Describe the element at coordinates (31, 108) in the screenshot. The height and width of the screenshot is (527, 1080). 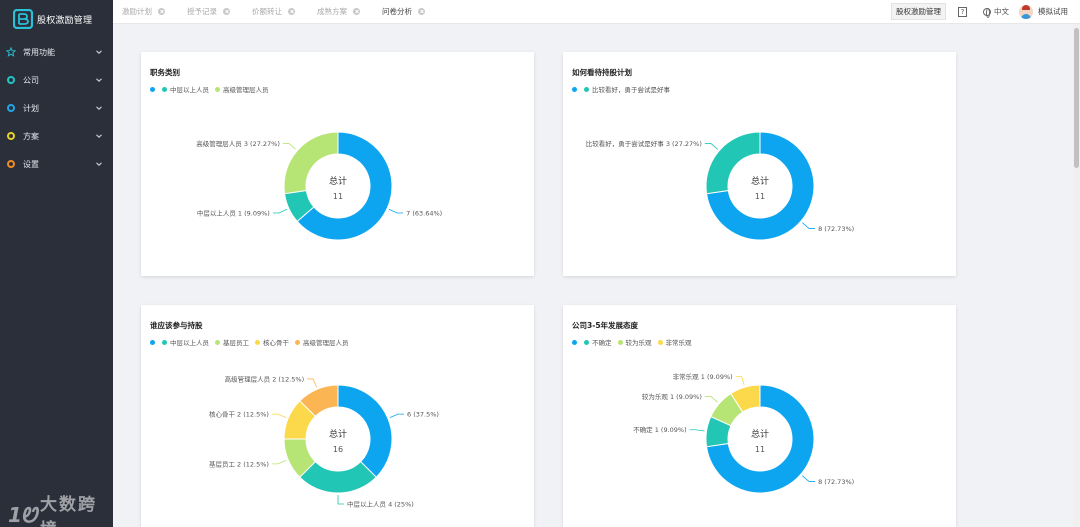
I see `sidebar-item-label: 计划` at that location.